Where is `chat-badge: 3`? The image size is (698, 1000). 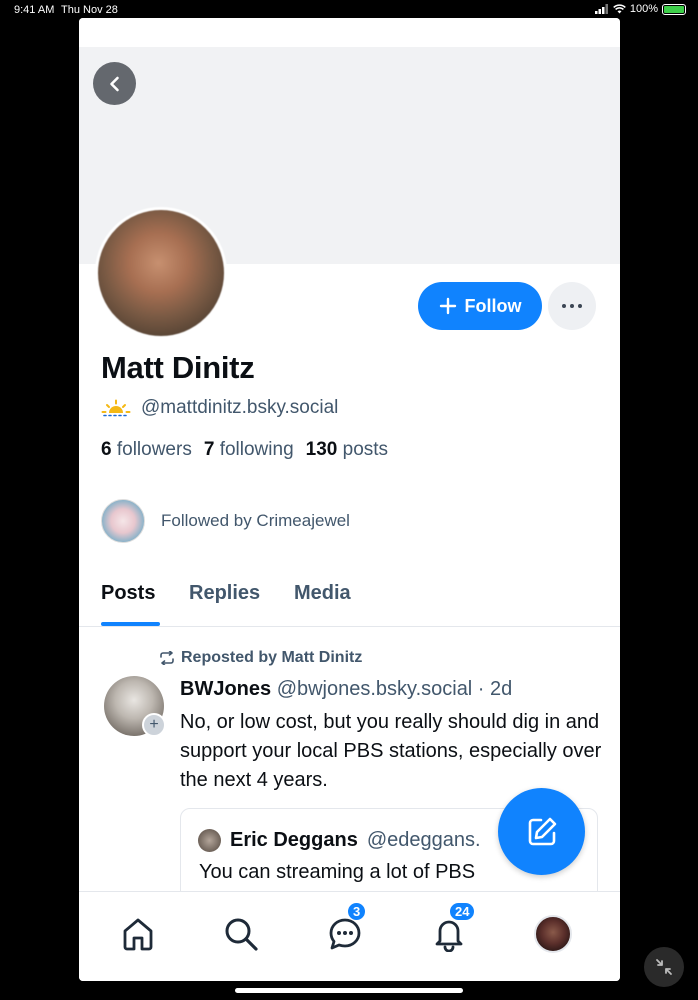
chat-badge: 3 is located at coordinates (357, 911).